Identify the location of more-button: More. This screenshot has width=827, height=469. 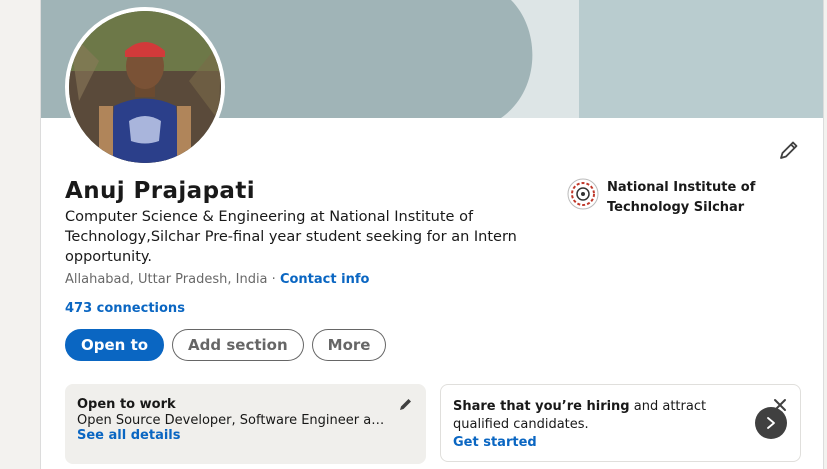
(349, 345).